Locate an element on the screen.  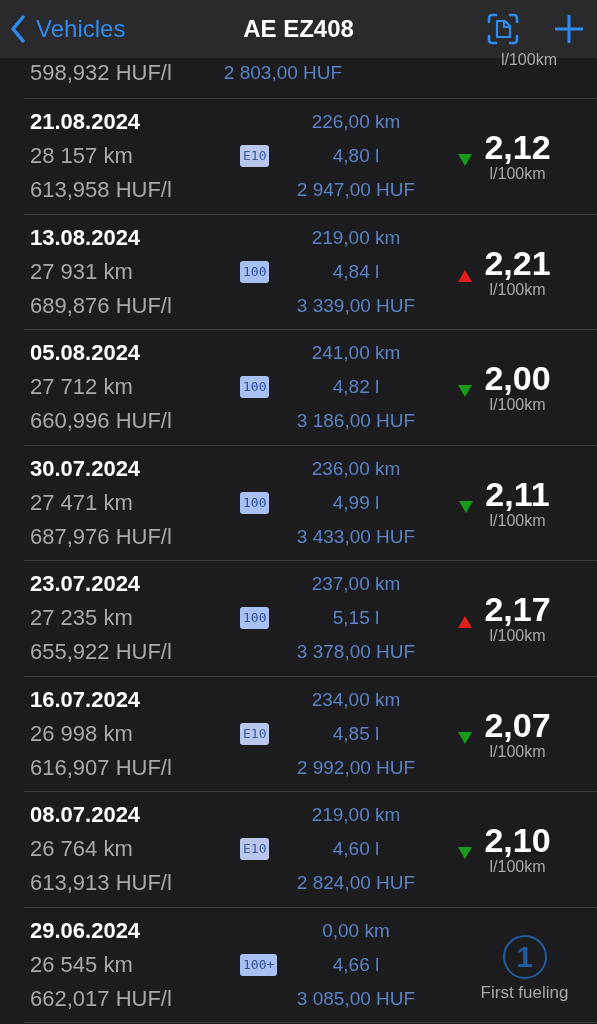
total-cost: 3 085,00 HUF is located at coordinates (356, 998).